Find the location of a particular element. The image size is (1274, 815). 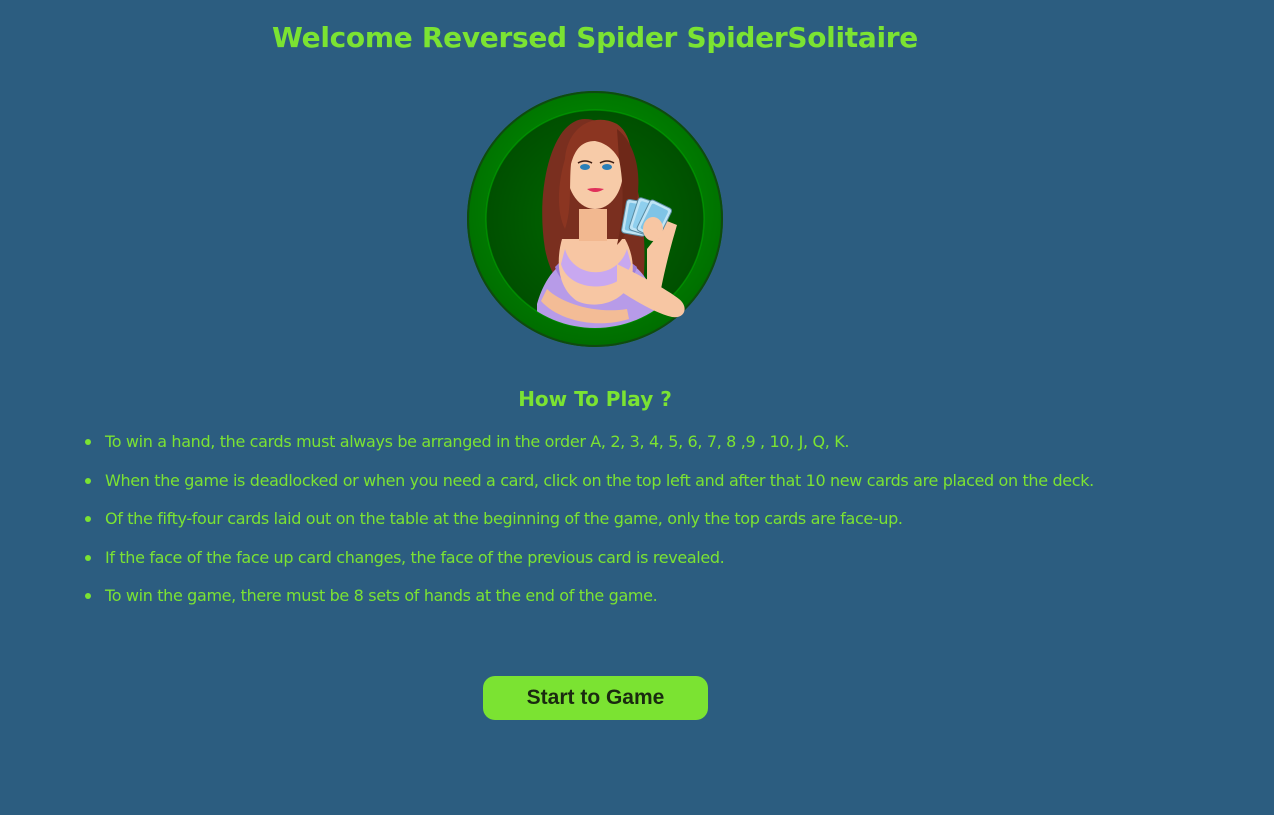

card-dealer-girl-icon is located at coordinates (595, 219).